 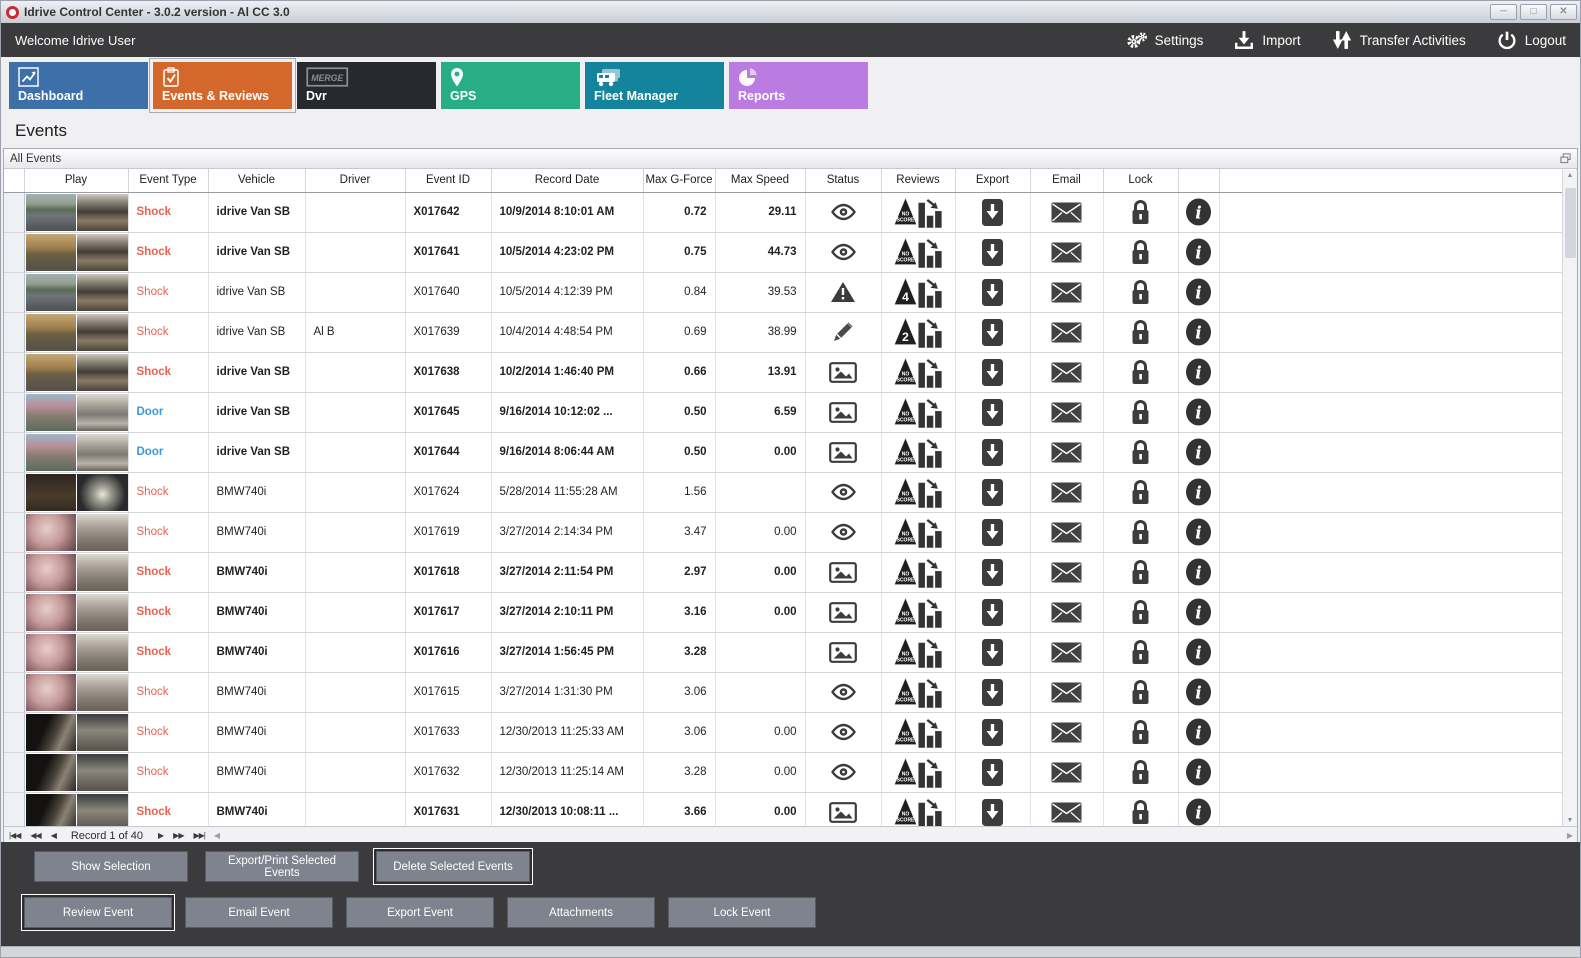 What do you see at coordinates (282, 866) in the screenshot?
I see `export-print-selected-events-button: Export/Print Selected Events` at bounding box center [282, 866].